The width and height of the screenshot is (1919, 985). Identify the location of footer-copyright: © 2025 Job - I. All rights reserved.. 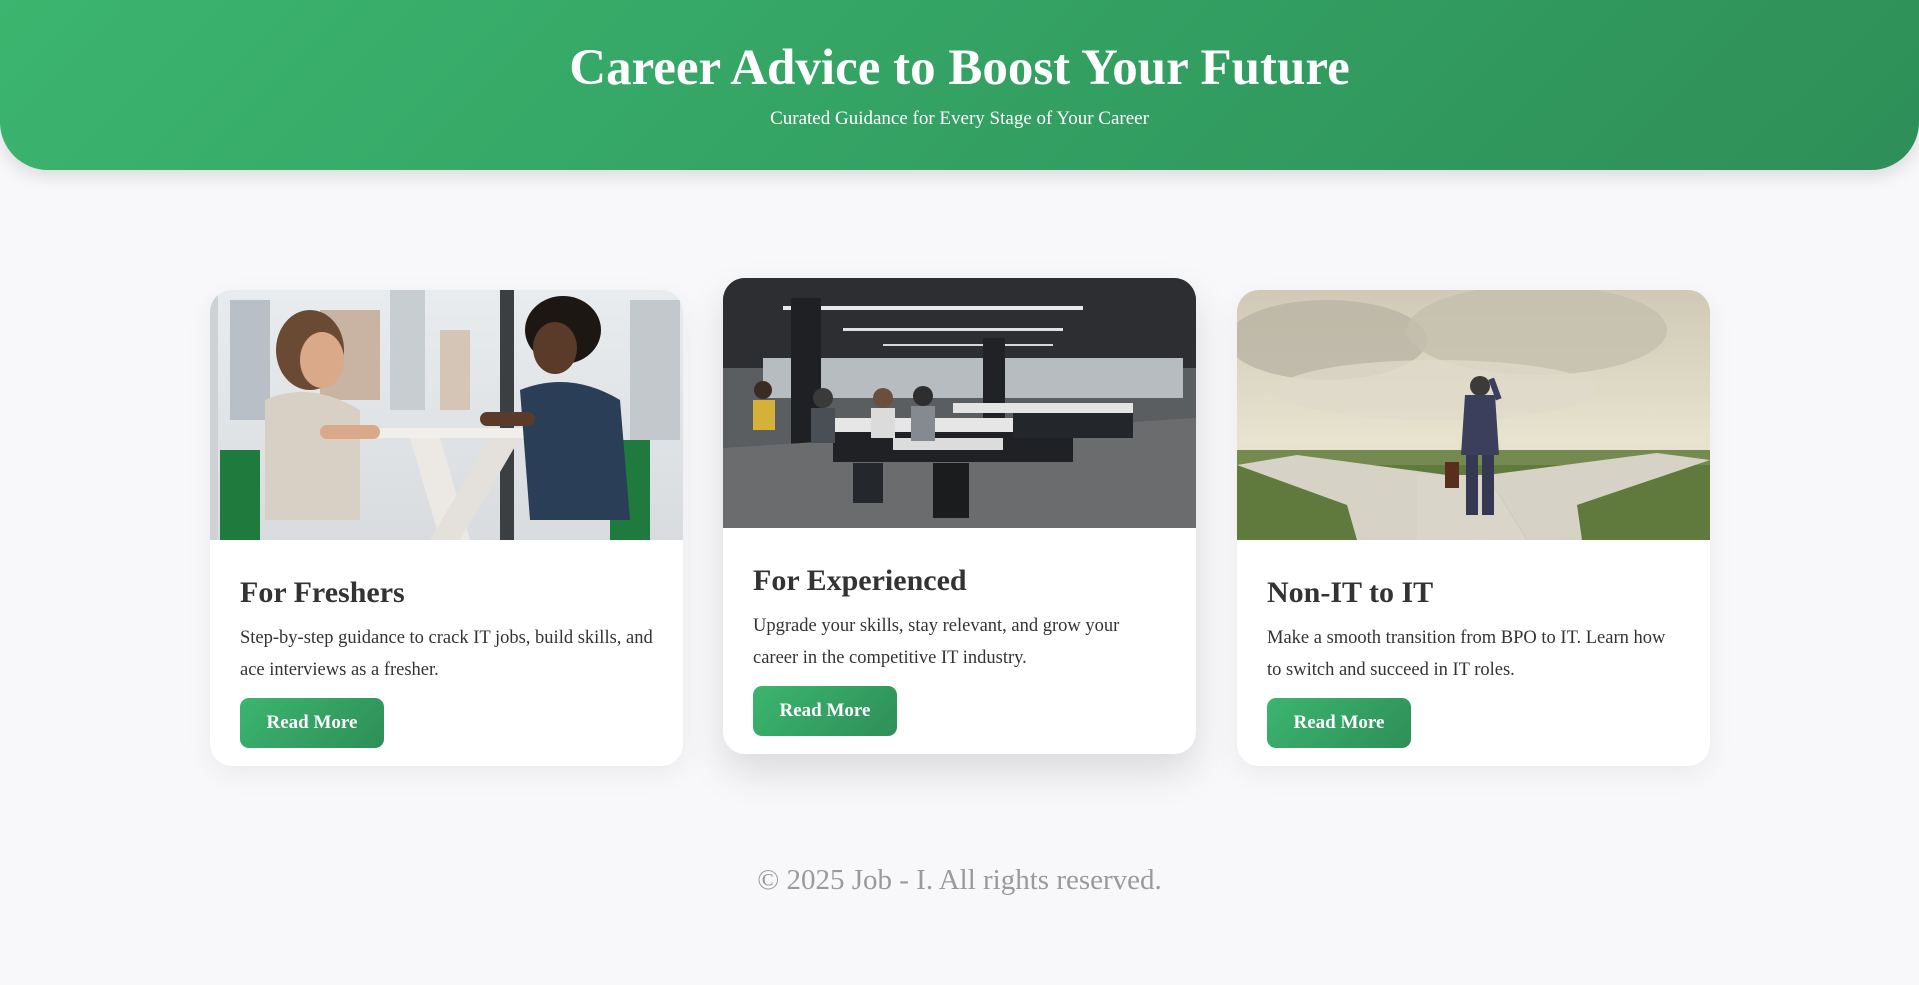
(959, 880).